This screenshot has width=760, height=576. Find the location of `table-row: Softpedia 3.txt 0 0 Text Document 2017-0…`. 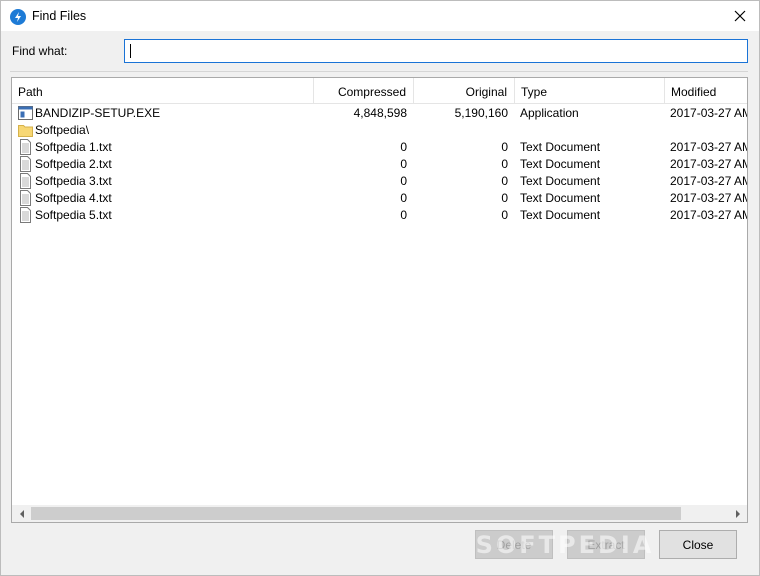

table-row: Softpedia 3.txt 0 0 Text Document 2017-0… is located at coordinates (379, 180).